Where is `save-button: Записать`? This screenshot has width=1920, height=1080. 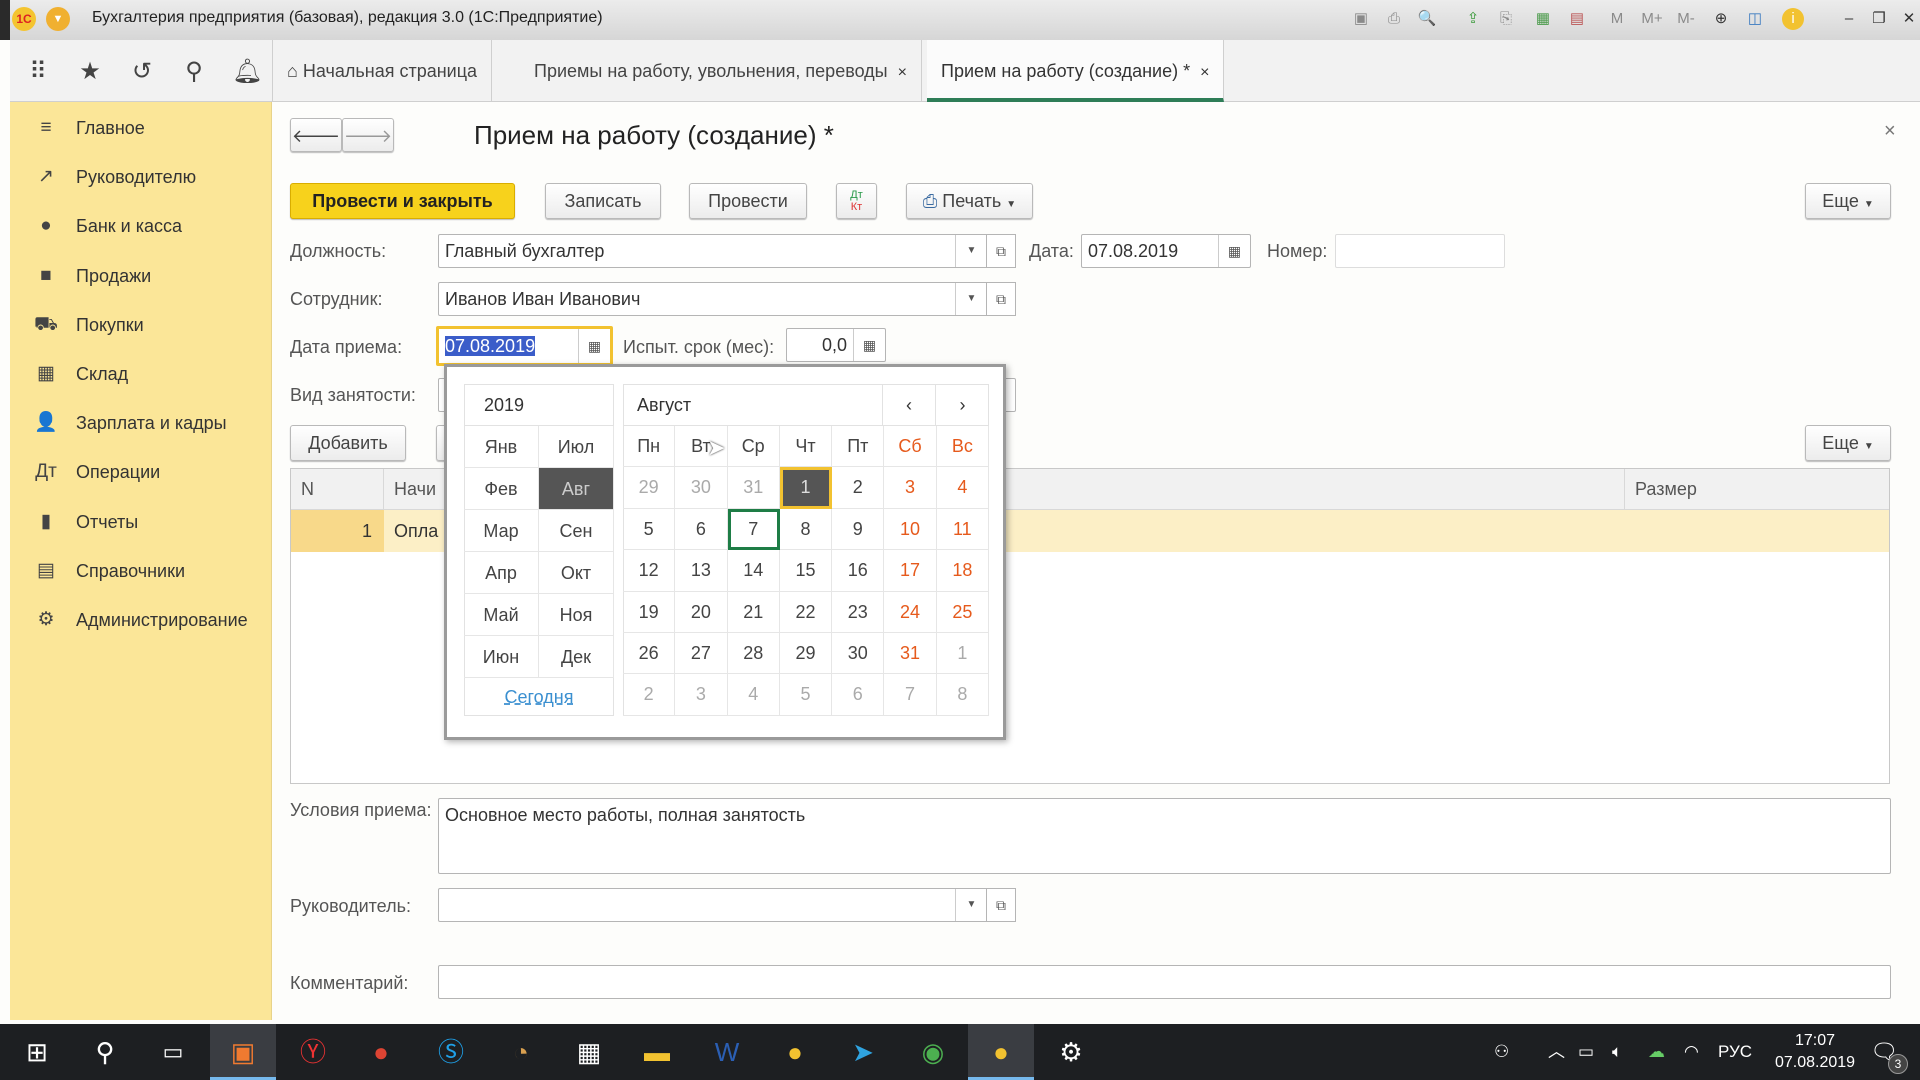
save-button: Записать is located at coordinates (603, 201).